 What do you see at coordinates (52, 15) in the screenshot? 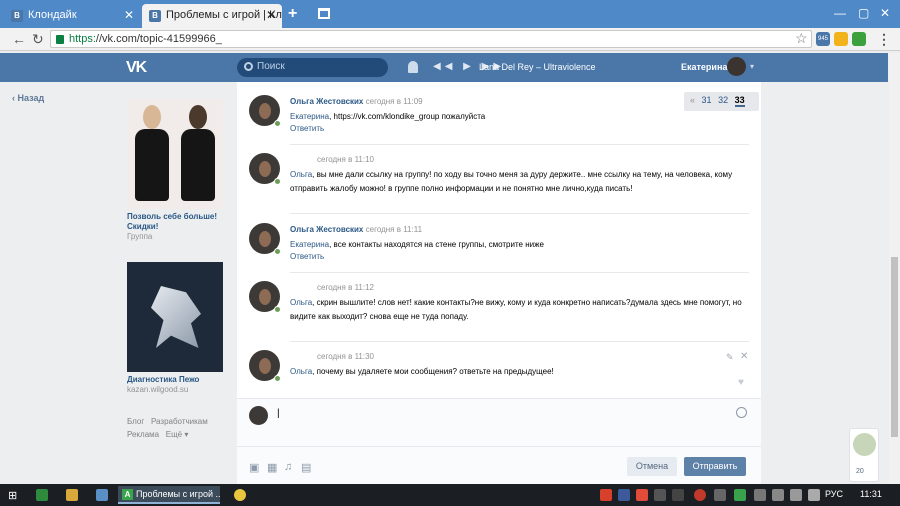
I see `tab-label: Клондайк` at bounding box center [52, 15].